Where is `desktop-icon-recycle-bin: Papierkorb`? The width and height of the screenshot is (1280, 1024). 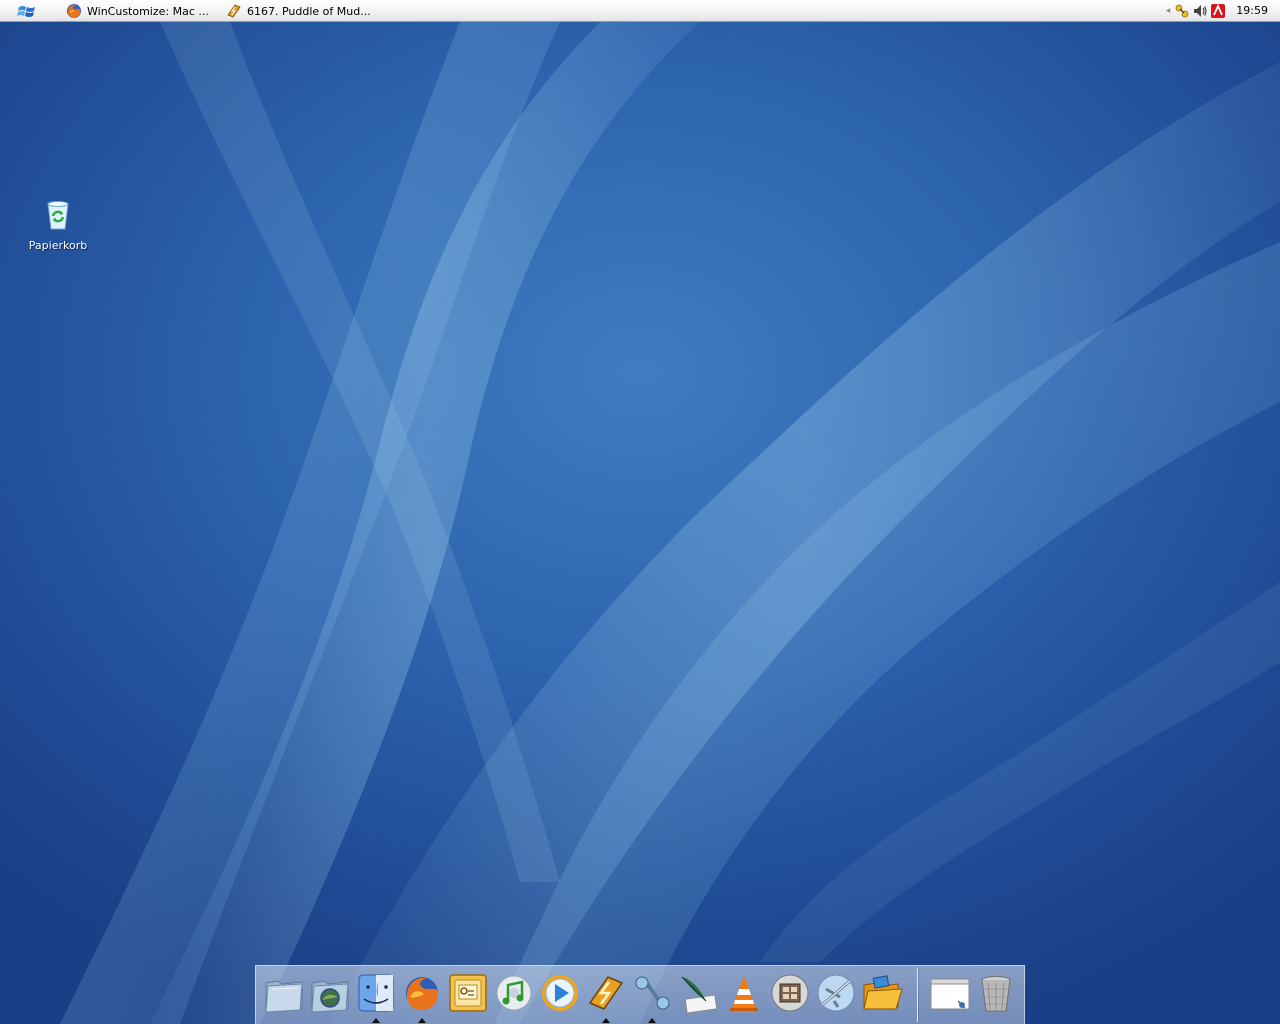
desktop-icon-recycle-bin: Papierkorb is located at coordinates (58, 225).